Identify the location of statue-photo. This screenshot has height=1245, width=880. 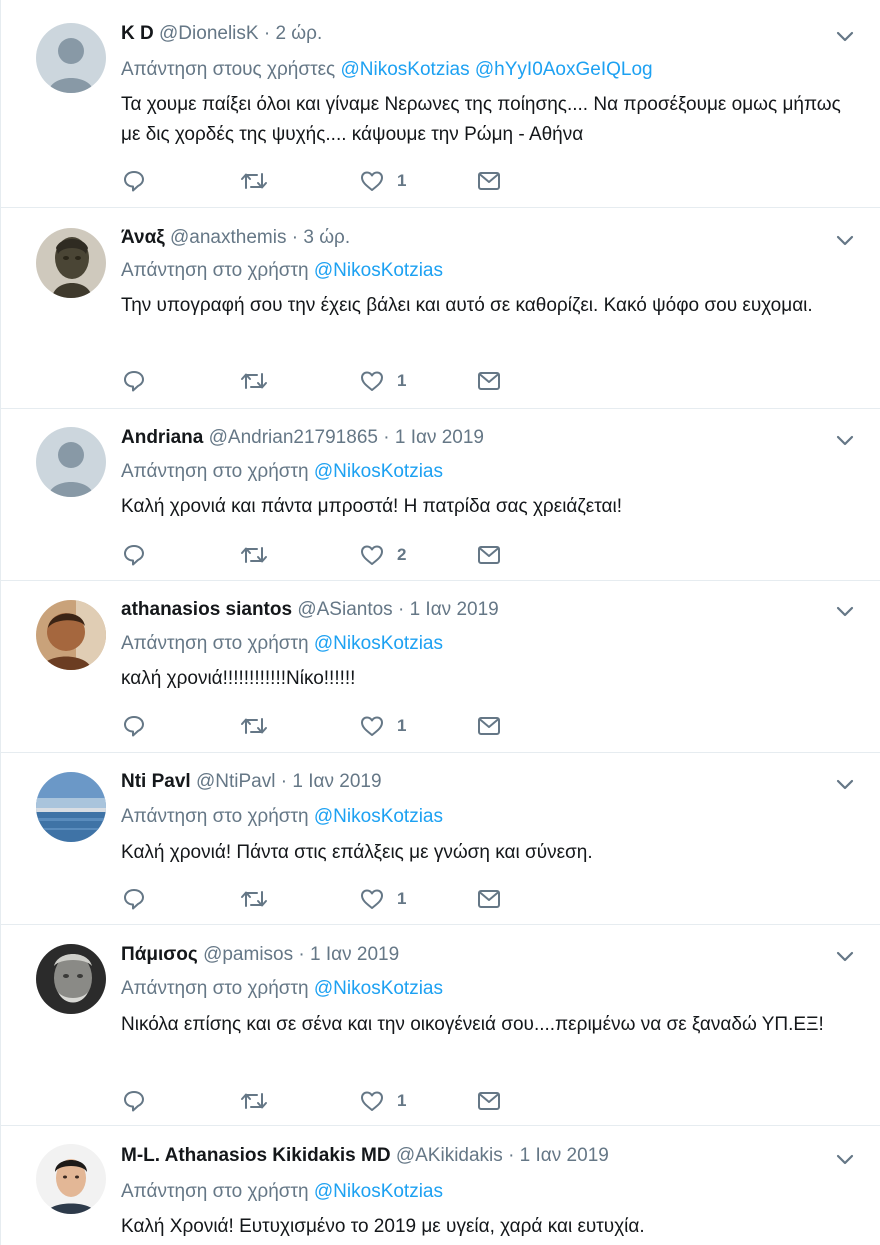
(71, 263).